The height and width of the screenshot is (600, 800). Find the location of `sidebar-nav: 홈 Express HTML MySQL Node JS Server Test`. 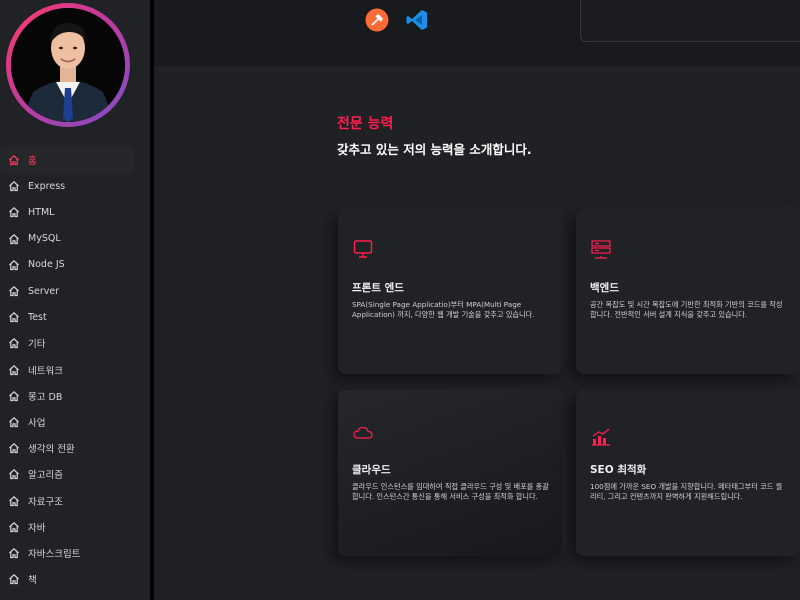

sidebar-nav: 홈 Express HTML MySQL Node JS Server Test is located at coordinates (75, 369).